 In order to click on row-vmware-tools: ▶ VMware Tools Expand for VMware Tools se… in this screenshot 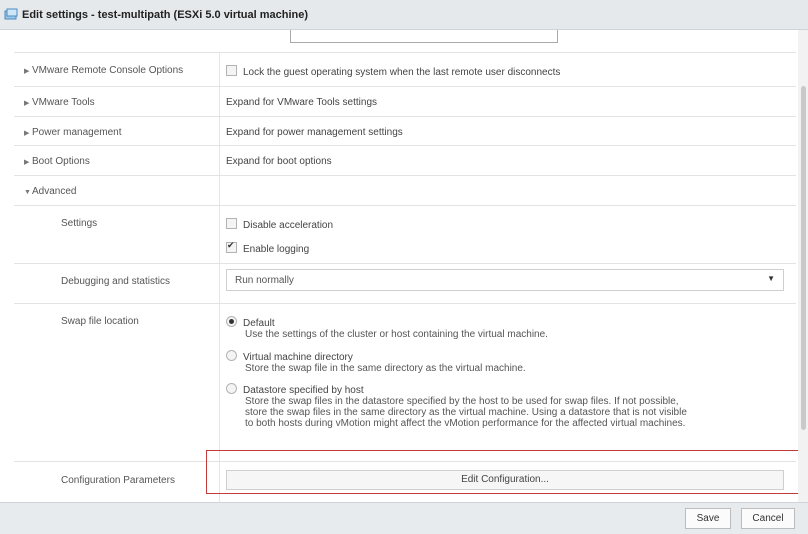, I will do `click(405, 101)`.